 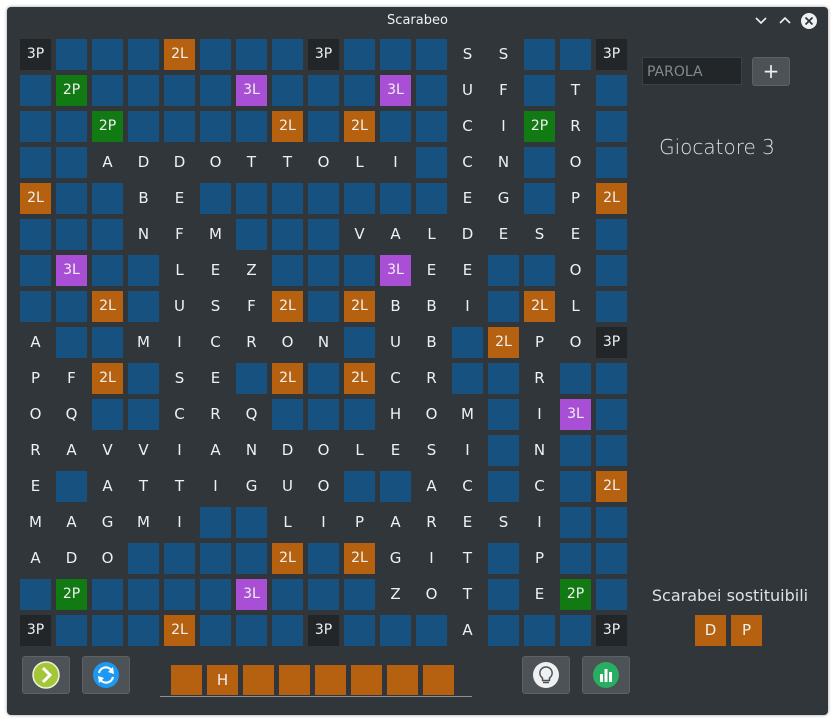 What do you see at coordinates (539, 450) in the screenshot?
I see `letter-tile: N` at bounding box center [539, 450].